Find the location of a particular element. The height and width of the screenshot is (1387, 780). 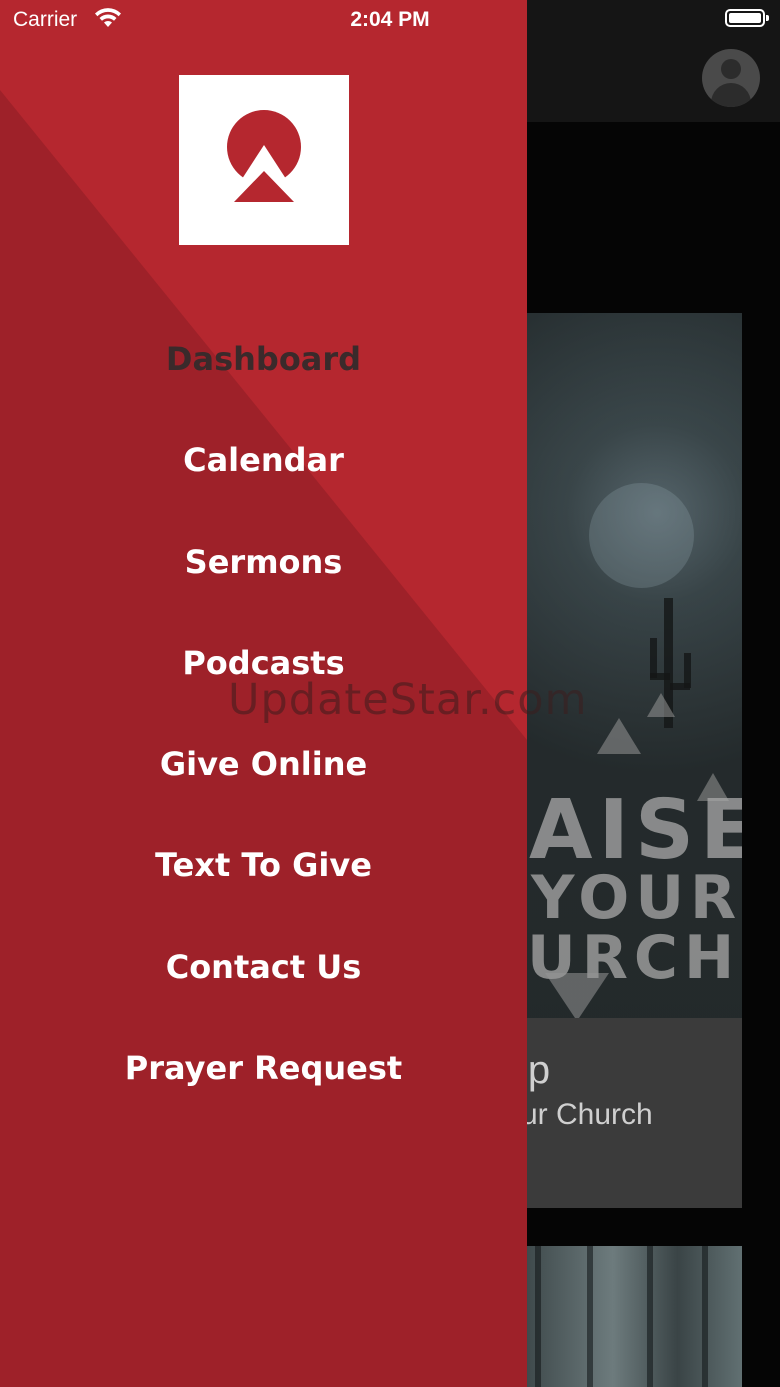

status-time: 2:04 PM is located at coordinates (390, 19).